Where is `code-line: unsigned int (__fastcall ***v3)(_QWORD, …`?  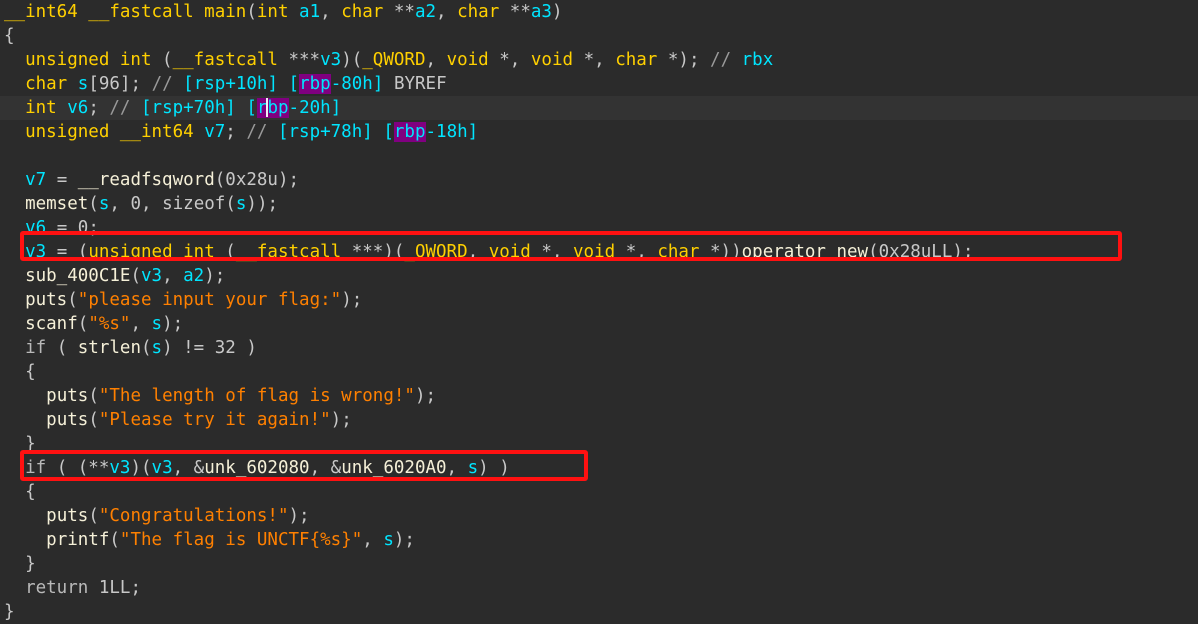
code-line: unsigned int (__fastcall ***v3)(_QWORD, … is located at coordinates (599, 60).